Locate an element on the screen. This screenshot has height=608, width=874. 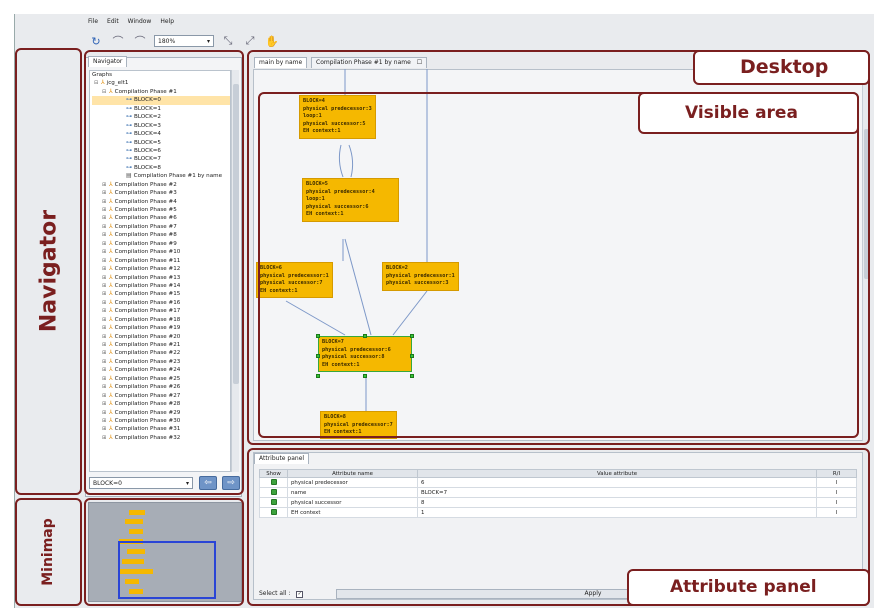
refresh-icon: ↻ is located at coordinates (96, 41).